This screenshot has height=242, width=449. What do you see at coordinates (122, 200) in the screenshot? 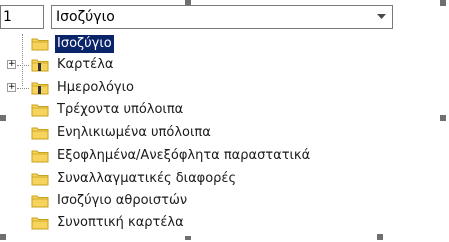
I see `tree-item-label: Ισοζύγιο αθροιστών` at bounding box center [122, 200].